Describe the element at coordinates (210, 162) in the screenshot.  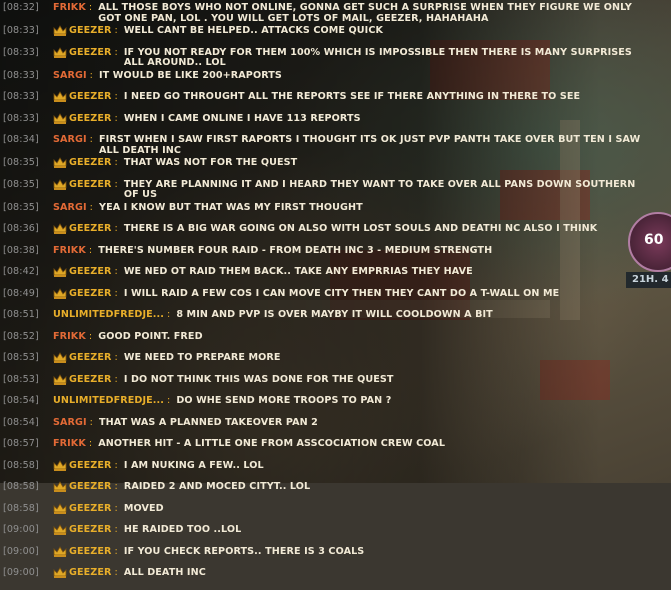
I see `message-text: THAT WAS NOT FOR THE QUEST` at that location.